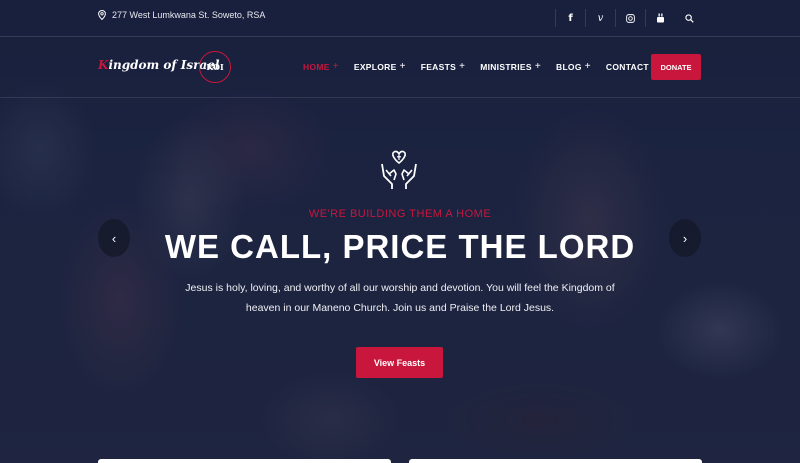  What do you see at coordinates (600, 18) in the screenshot?
I see `vimeo-icon: v` at bounding box center [600, 18].